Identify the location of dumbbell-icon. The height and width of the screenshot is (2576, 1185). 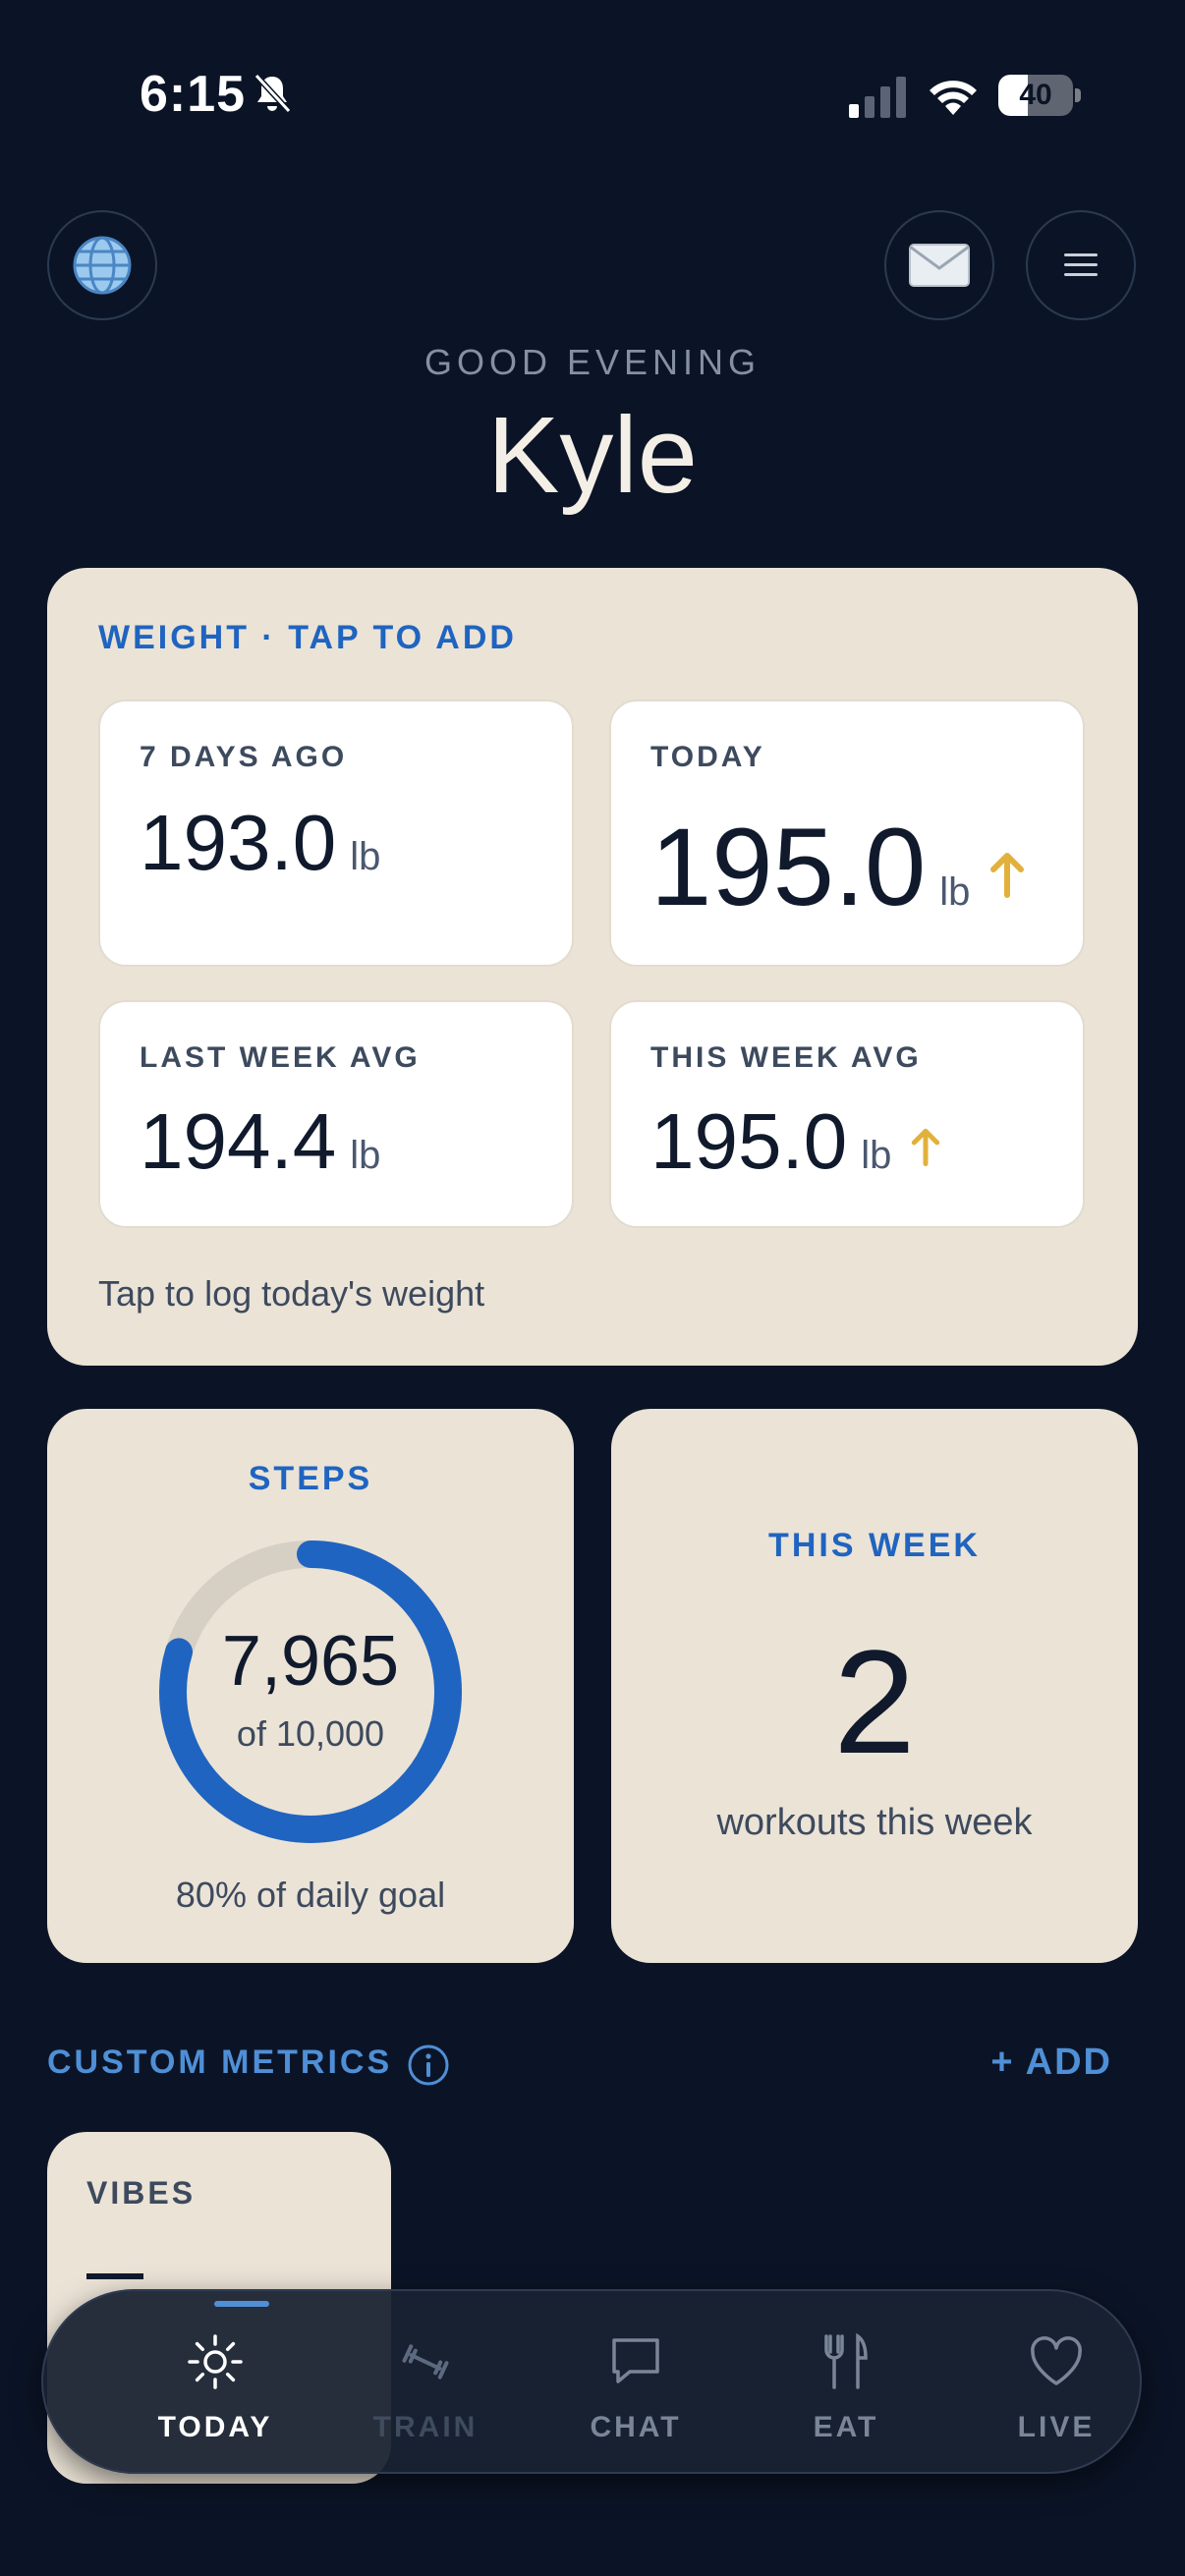
(426, 2362).